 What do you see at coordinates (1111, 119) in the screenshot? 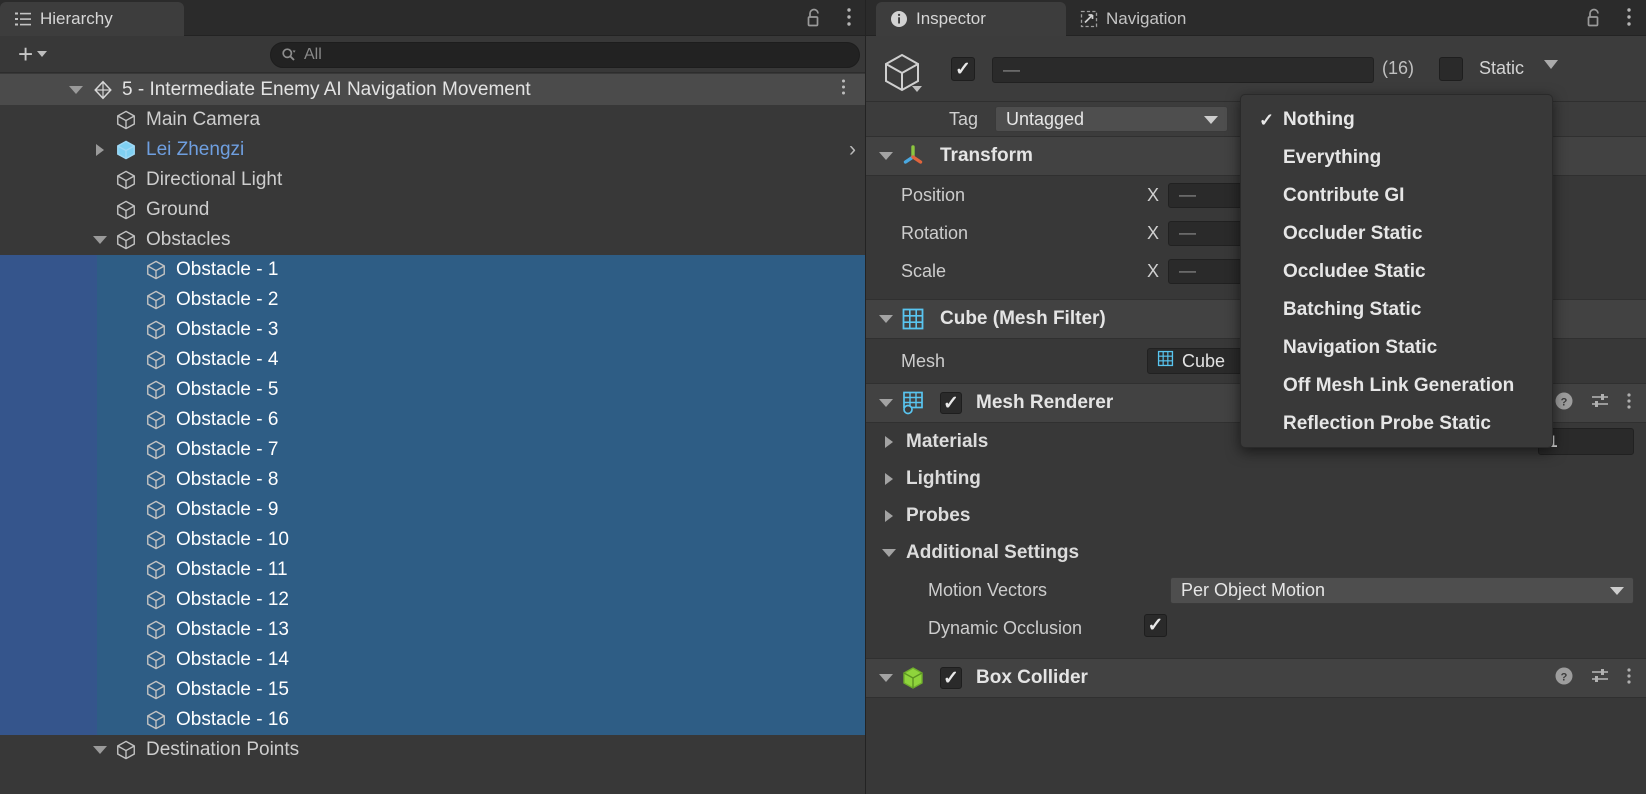
I see `tag-dropdown: Untagged` at bounding box center [1111, 119].